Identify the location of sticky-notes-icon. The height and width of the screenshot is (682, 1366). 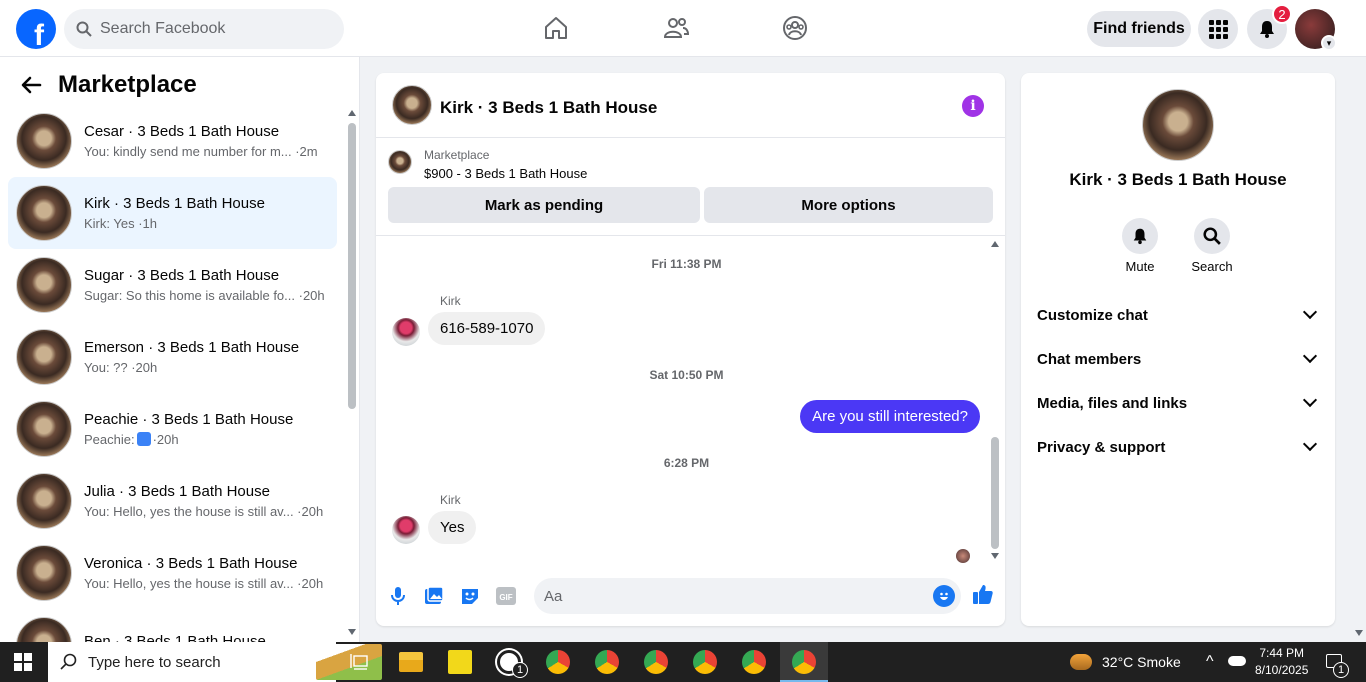
(460, 662).